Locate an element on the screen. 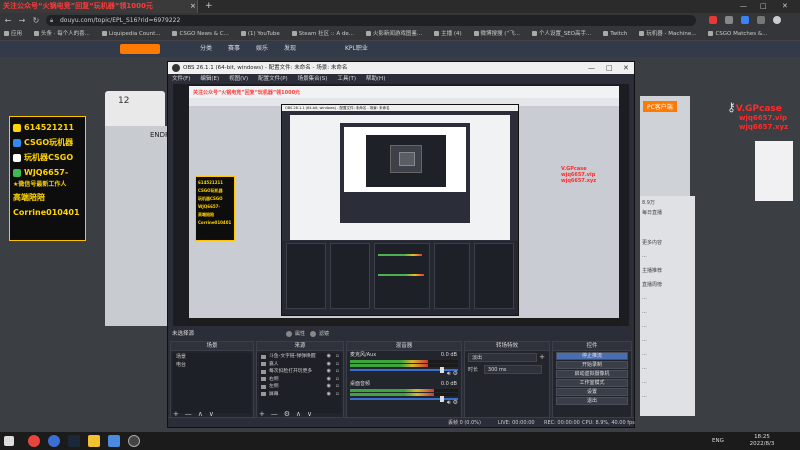 Image resolution: width=800 pixels, height=450 pixels. source-item: 嘉人 ◉ ▫ is located at coordinates (300, 365).